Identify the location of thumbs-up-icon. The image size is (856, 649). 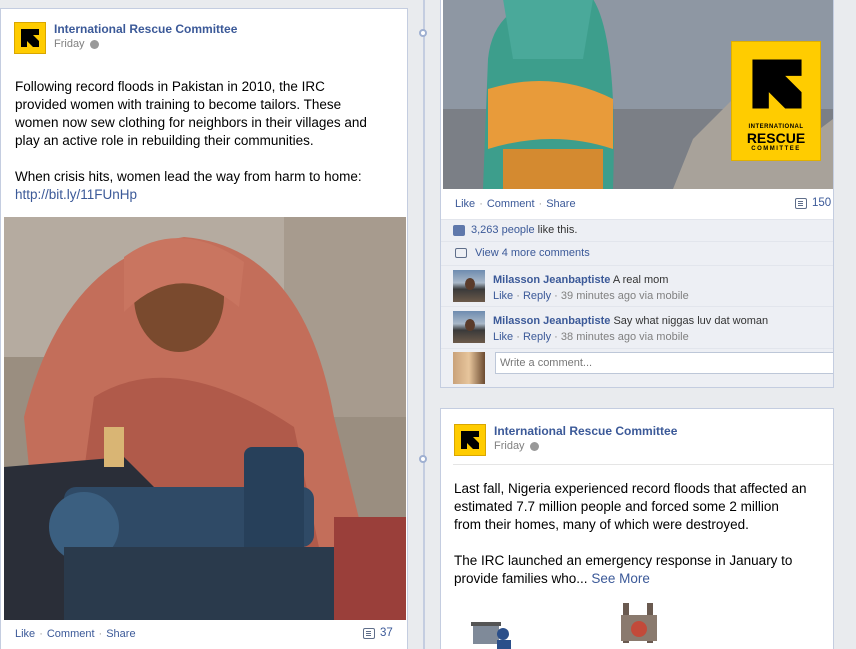
(459, 230).